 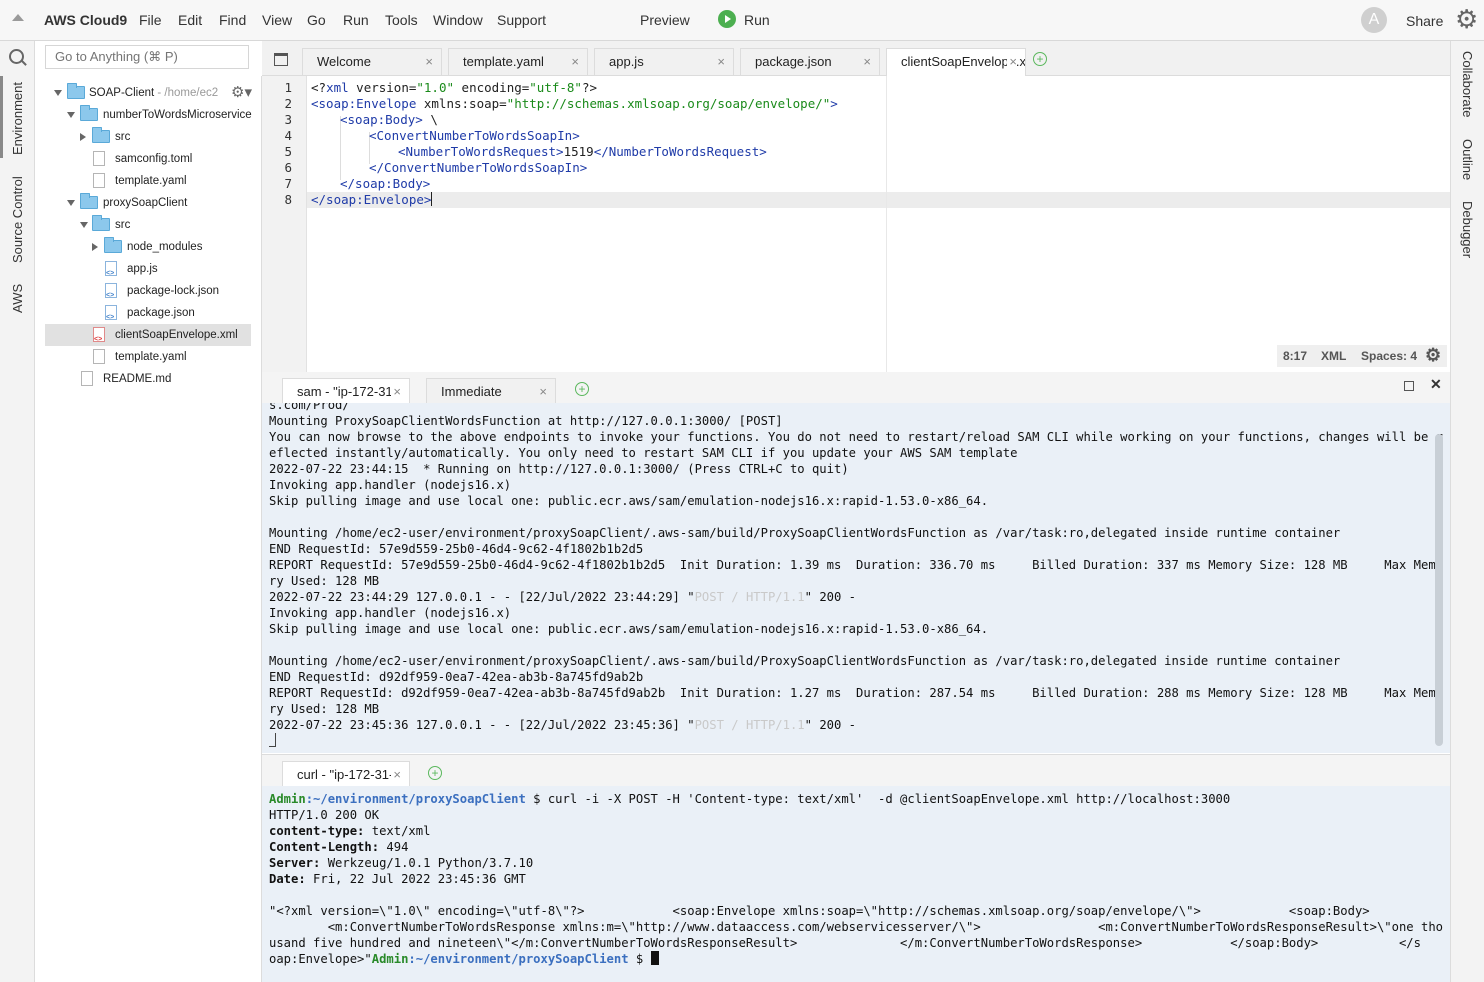 What do you see at coordinates (1466, 19) in the screenshot?
I see `settings-gear-icon: ⚙` at bounding box center [1466, 19].